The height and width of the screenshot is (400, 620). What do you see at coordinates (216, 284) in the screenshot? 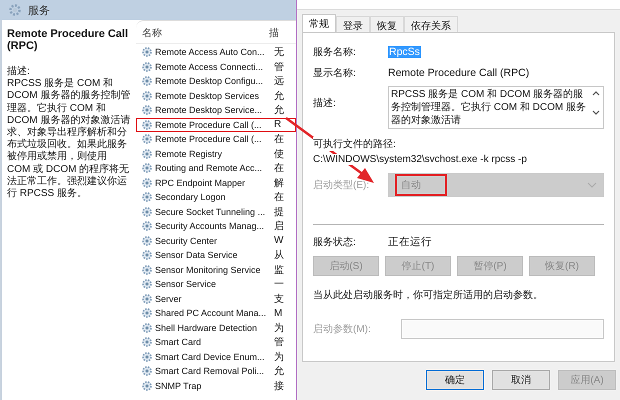
I see `service-row: Sensor Service 一` at bounding box center [216, 284].